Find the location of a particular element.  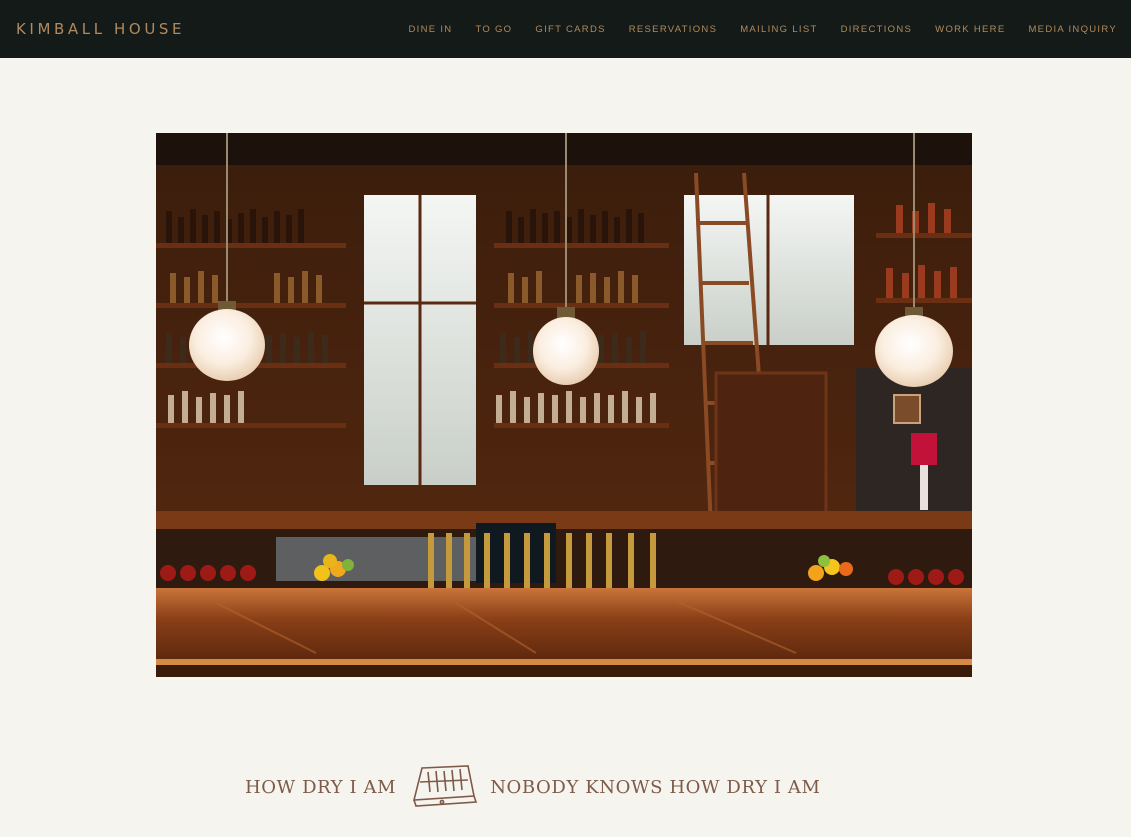

cash-register-icon is located at coordinates (444, 787).